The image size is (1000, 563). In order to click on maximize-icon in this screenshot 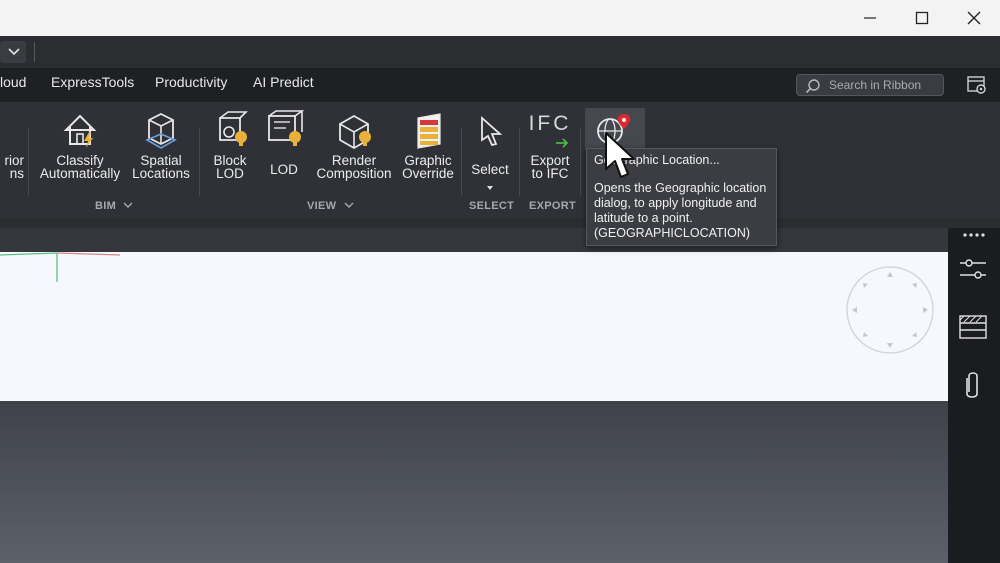, I will do `click(922, 18)`.